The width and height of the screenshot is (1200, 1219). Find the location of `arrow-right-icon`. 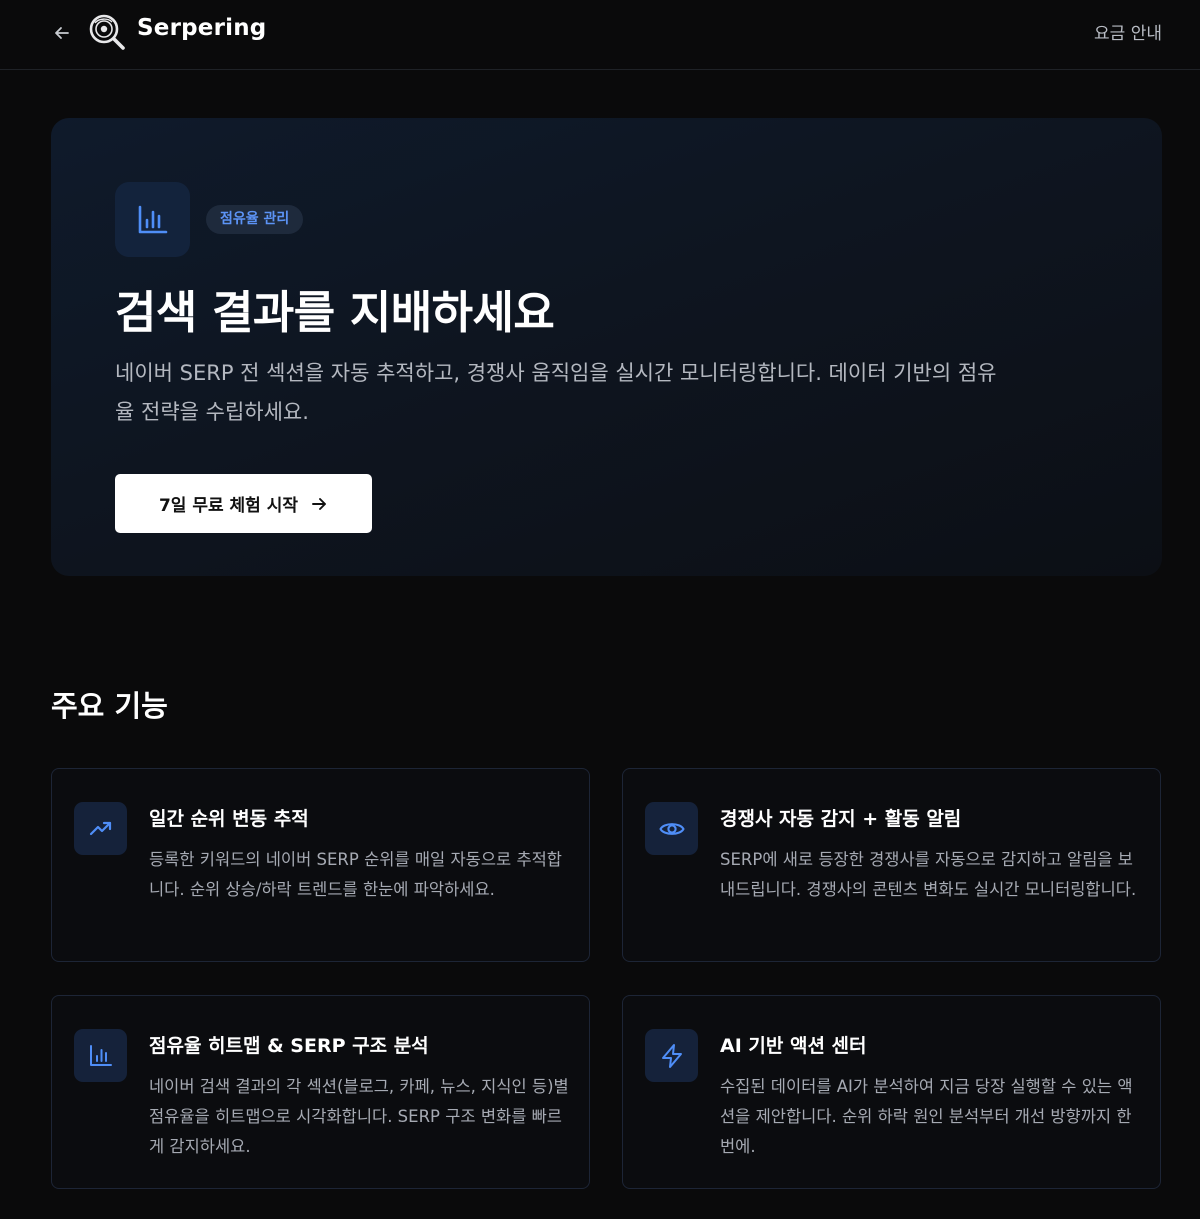

arrow-right-icon is located at coordinates (319, 503).